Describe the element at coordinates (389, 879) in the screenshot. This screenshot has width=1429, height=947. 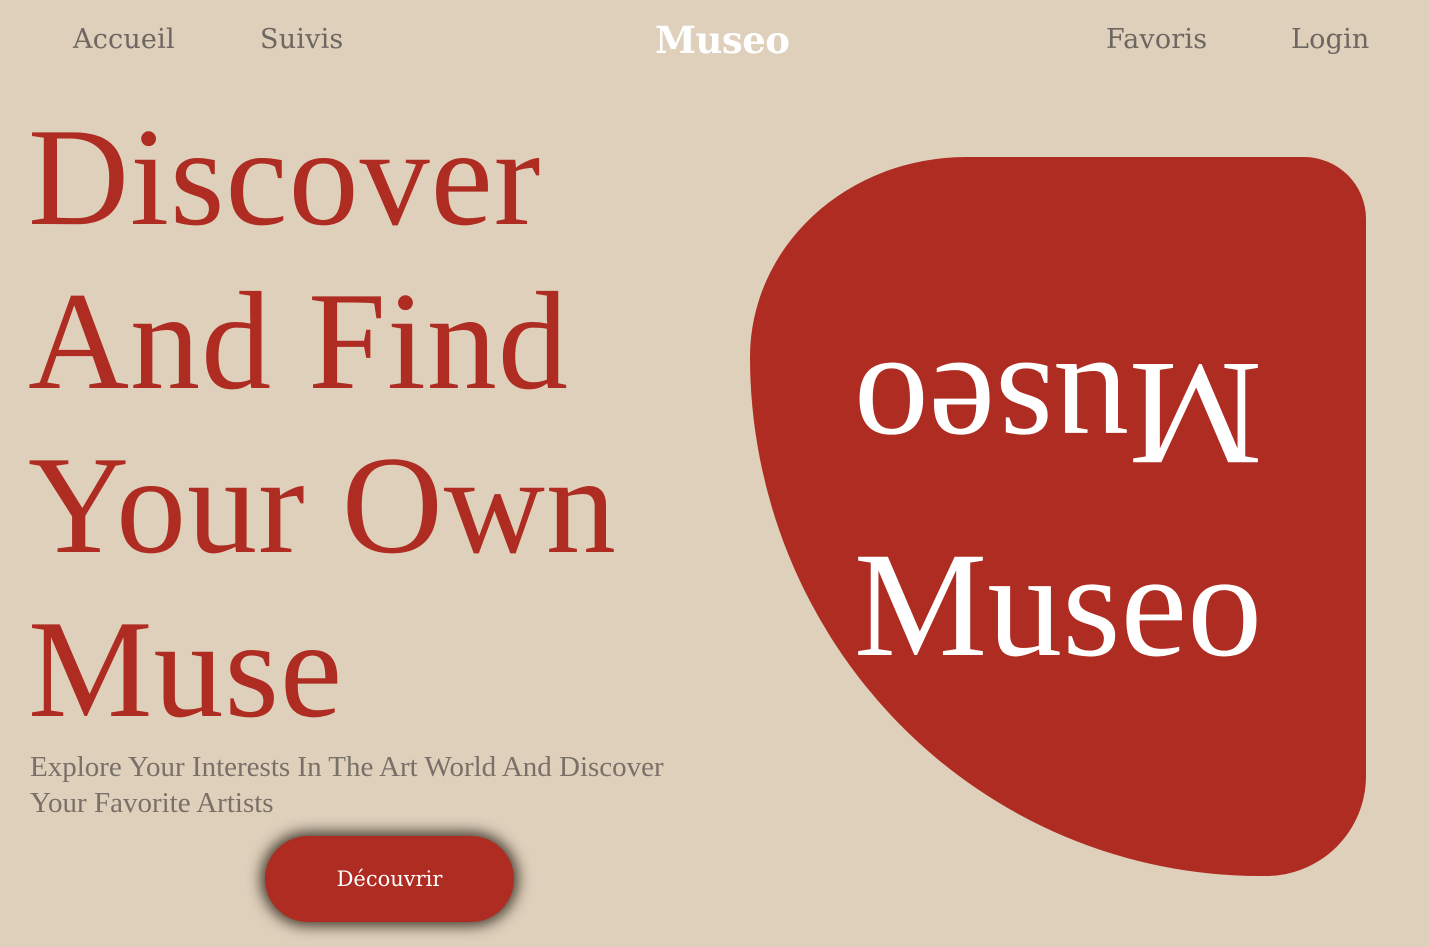
I see `decouvrir-button: Découvrir` at that location.